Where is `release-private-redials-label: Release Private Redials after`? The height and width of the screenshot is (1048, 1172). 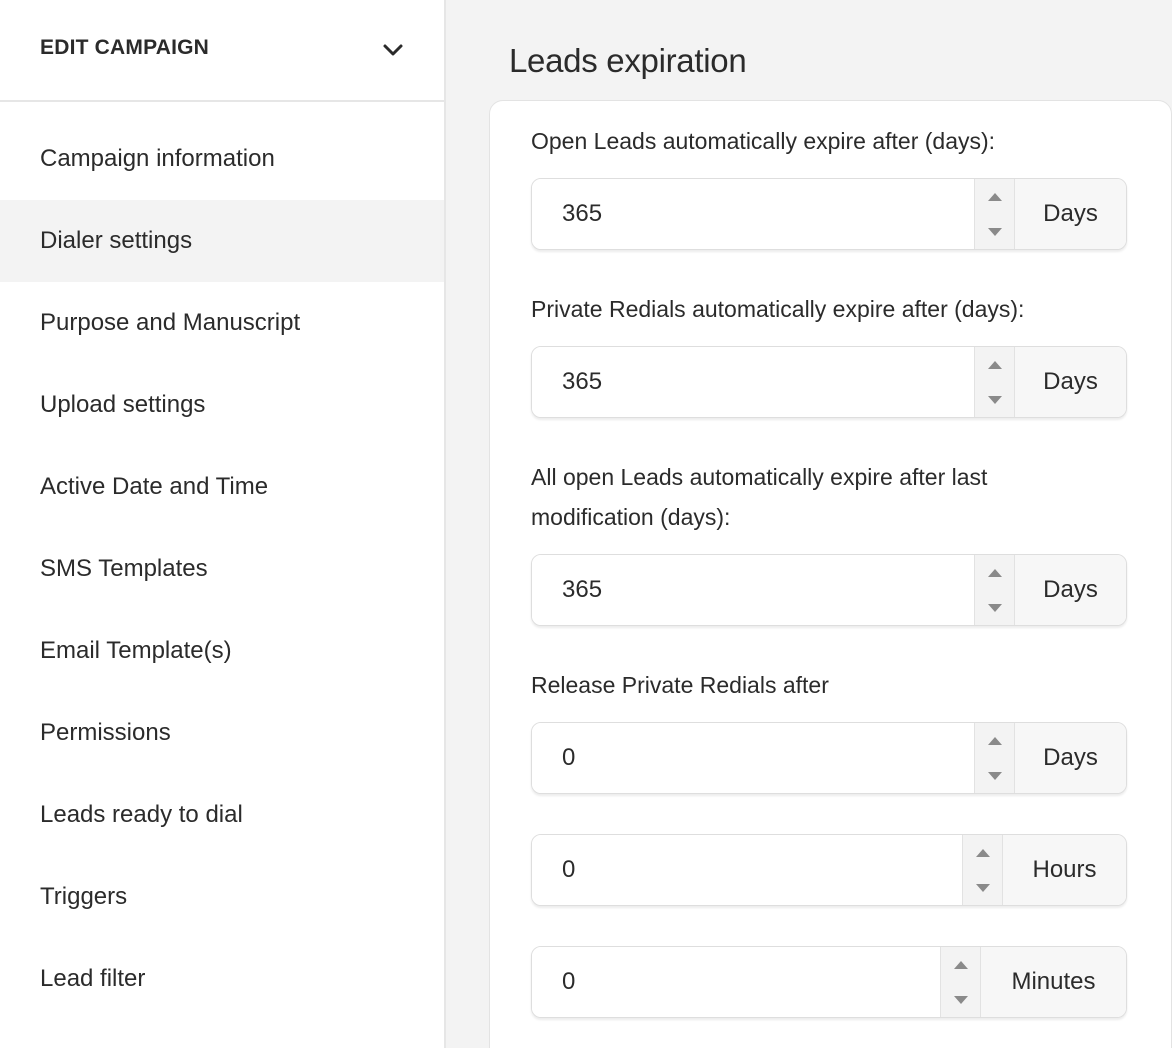 release-private-redials-label: Release Private Redials after is located at coordinates (680, 685).